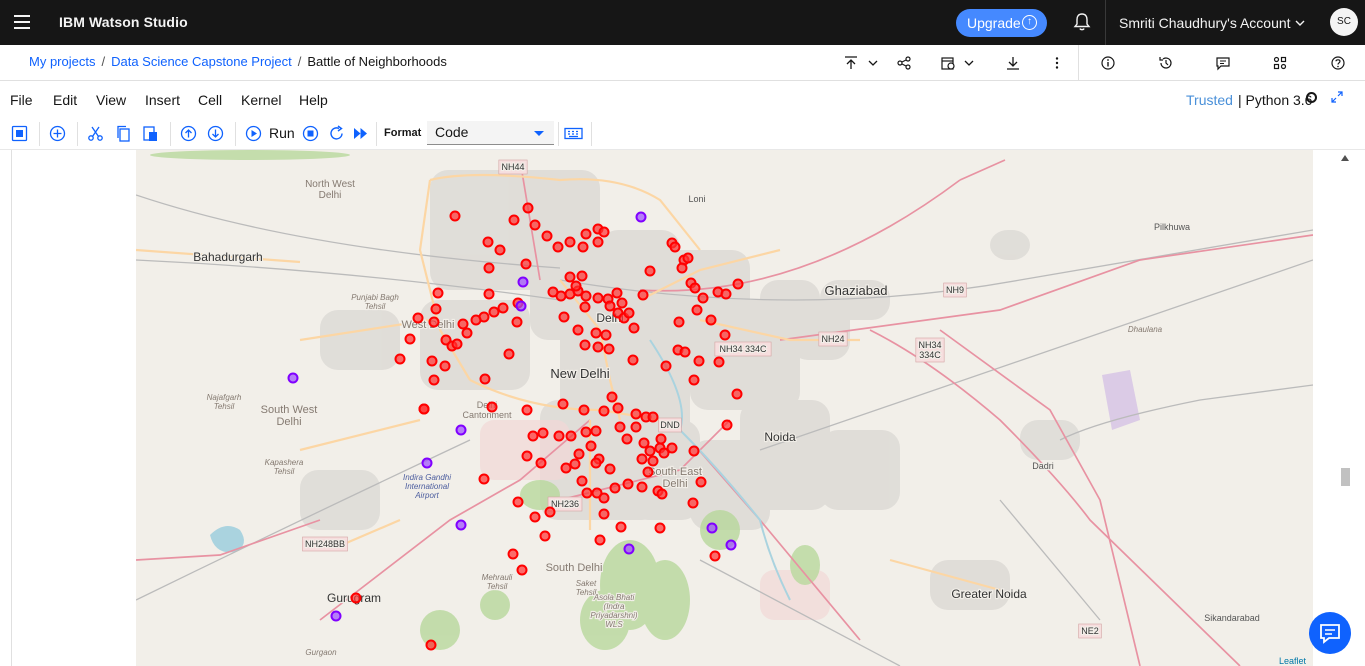 The image size is (1365, 666). I want to click on menu-file: File, so click(21, 100).